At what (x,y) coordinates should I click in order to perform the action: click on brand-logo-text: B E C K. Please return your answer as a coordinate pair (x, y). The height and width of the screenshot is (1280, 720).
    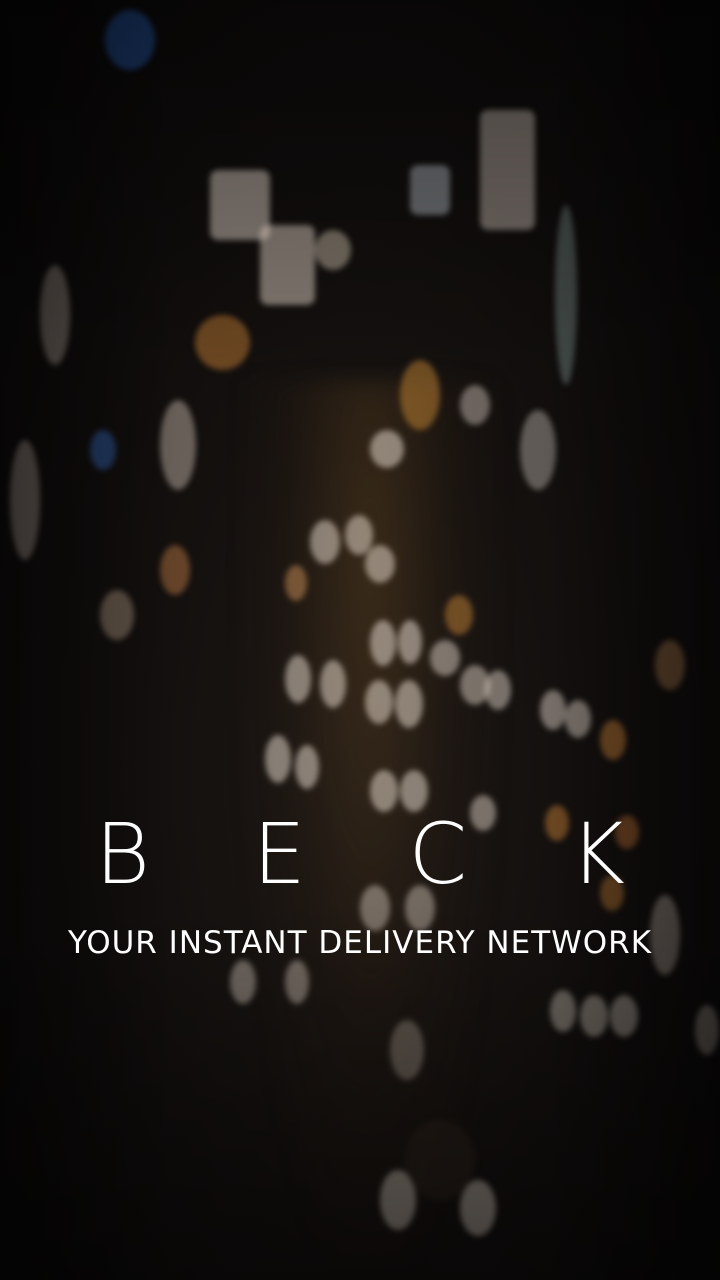
    Looking at the image, I should click on (379, 854).